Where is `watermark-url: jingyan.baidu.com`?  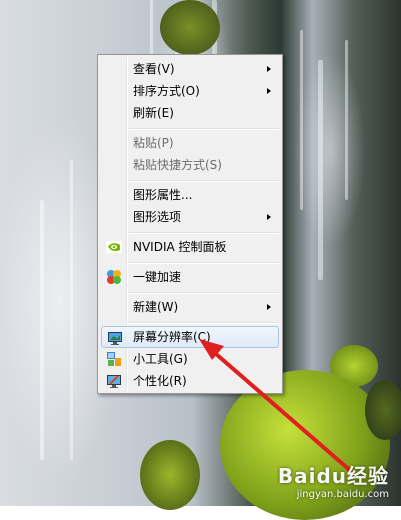
watermark-url: jingyan.baidu.com is located at coordinates (342, 494).